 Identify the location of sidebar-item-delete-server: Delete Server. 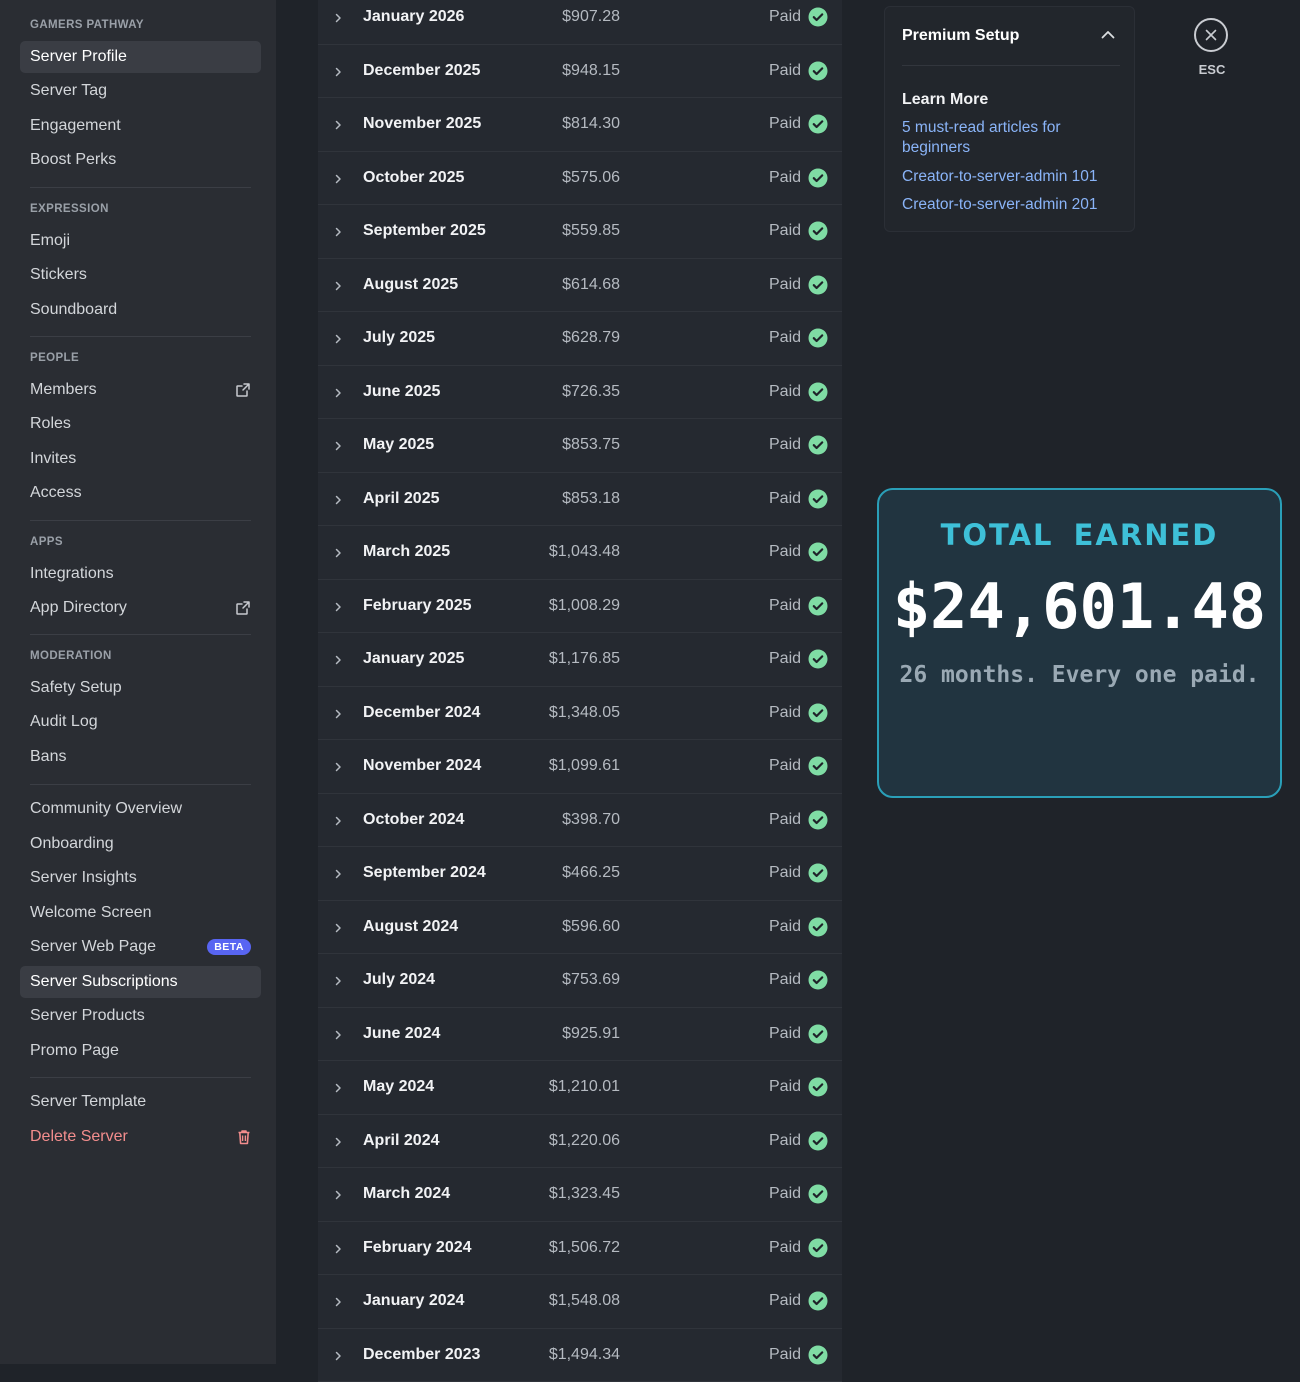
(140, 1137).